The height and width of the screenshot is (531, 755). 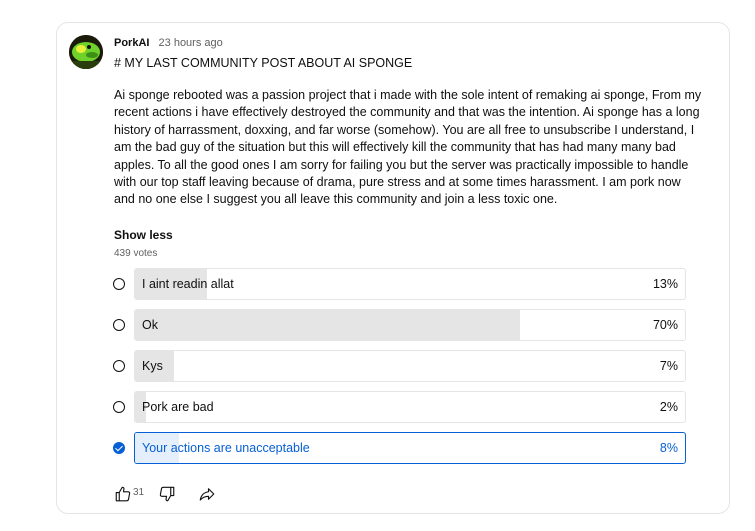 I want to click on poll-option-label: I aint readin allat, so click(x=188, y=284).